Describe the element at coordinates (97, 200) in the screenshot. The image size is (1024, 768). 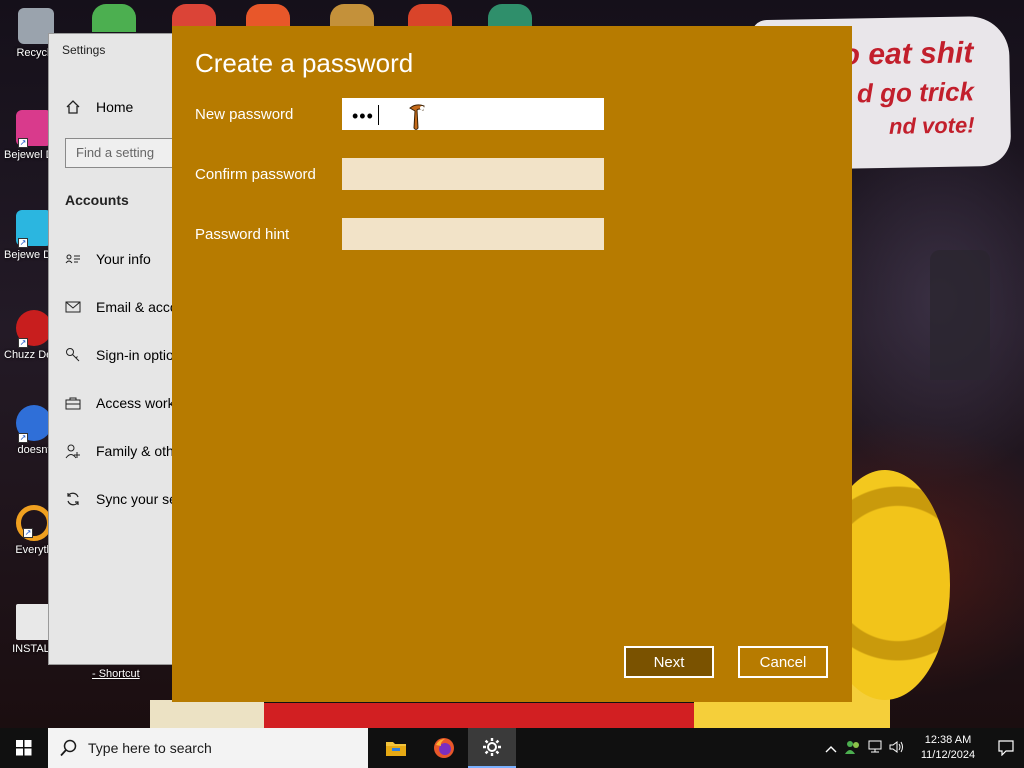
I see `settings-section-heading: Accounts` at that location.